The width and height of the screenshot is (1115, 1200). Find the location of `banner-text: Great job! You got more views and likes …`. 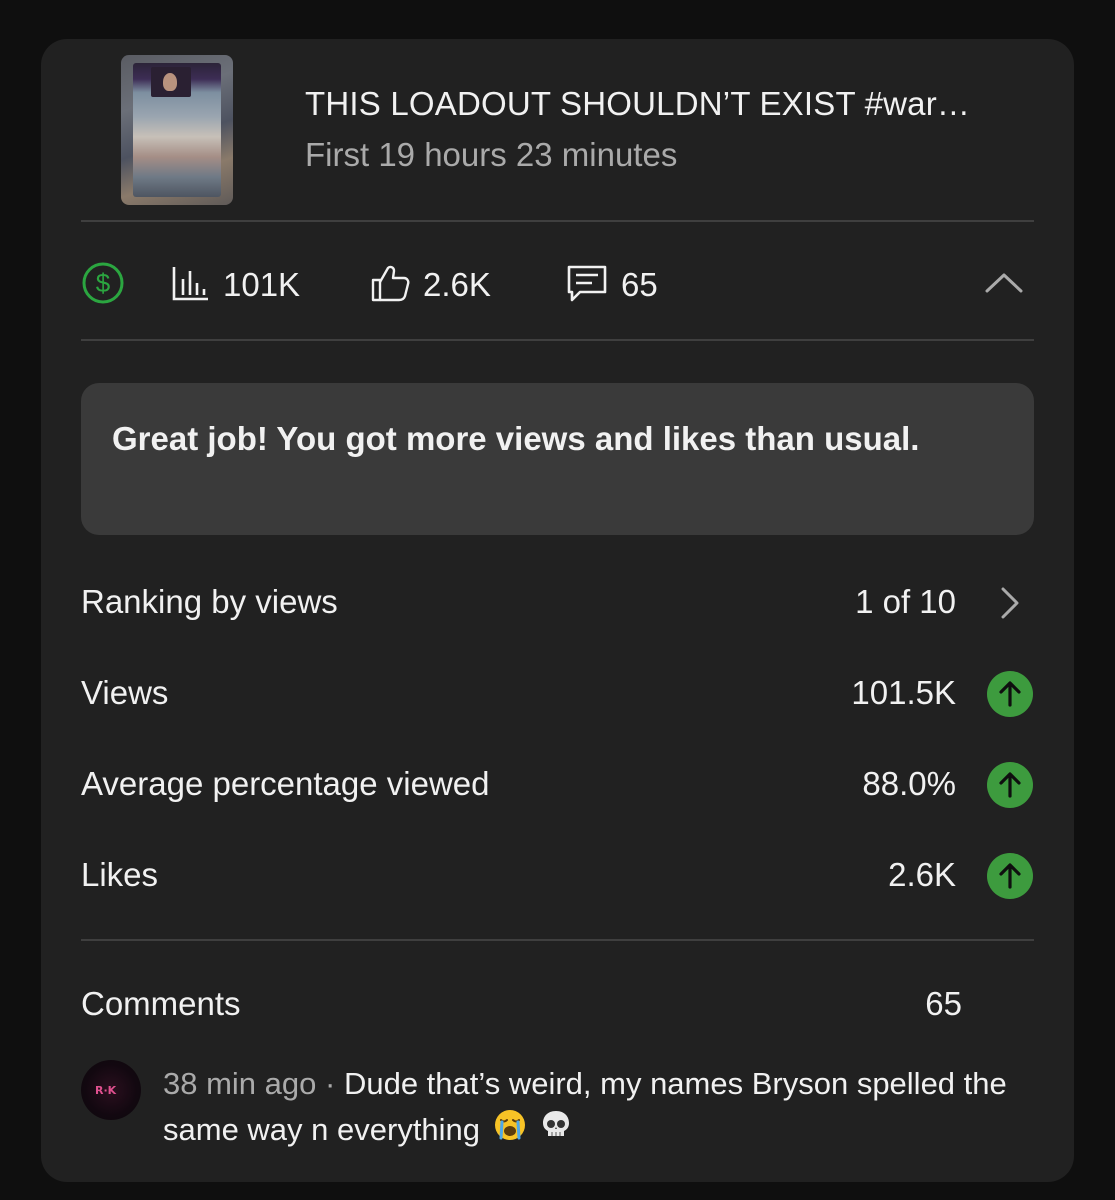

banner-text: Great job! You got more views and likes … is located at coordinates (516, 438).